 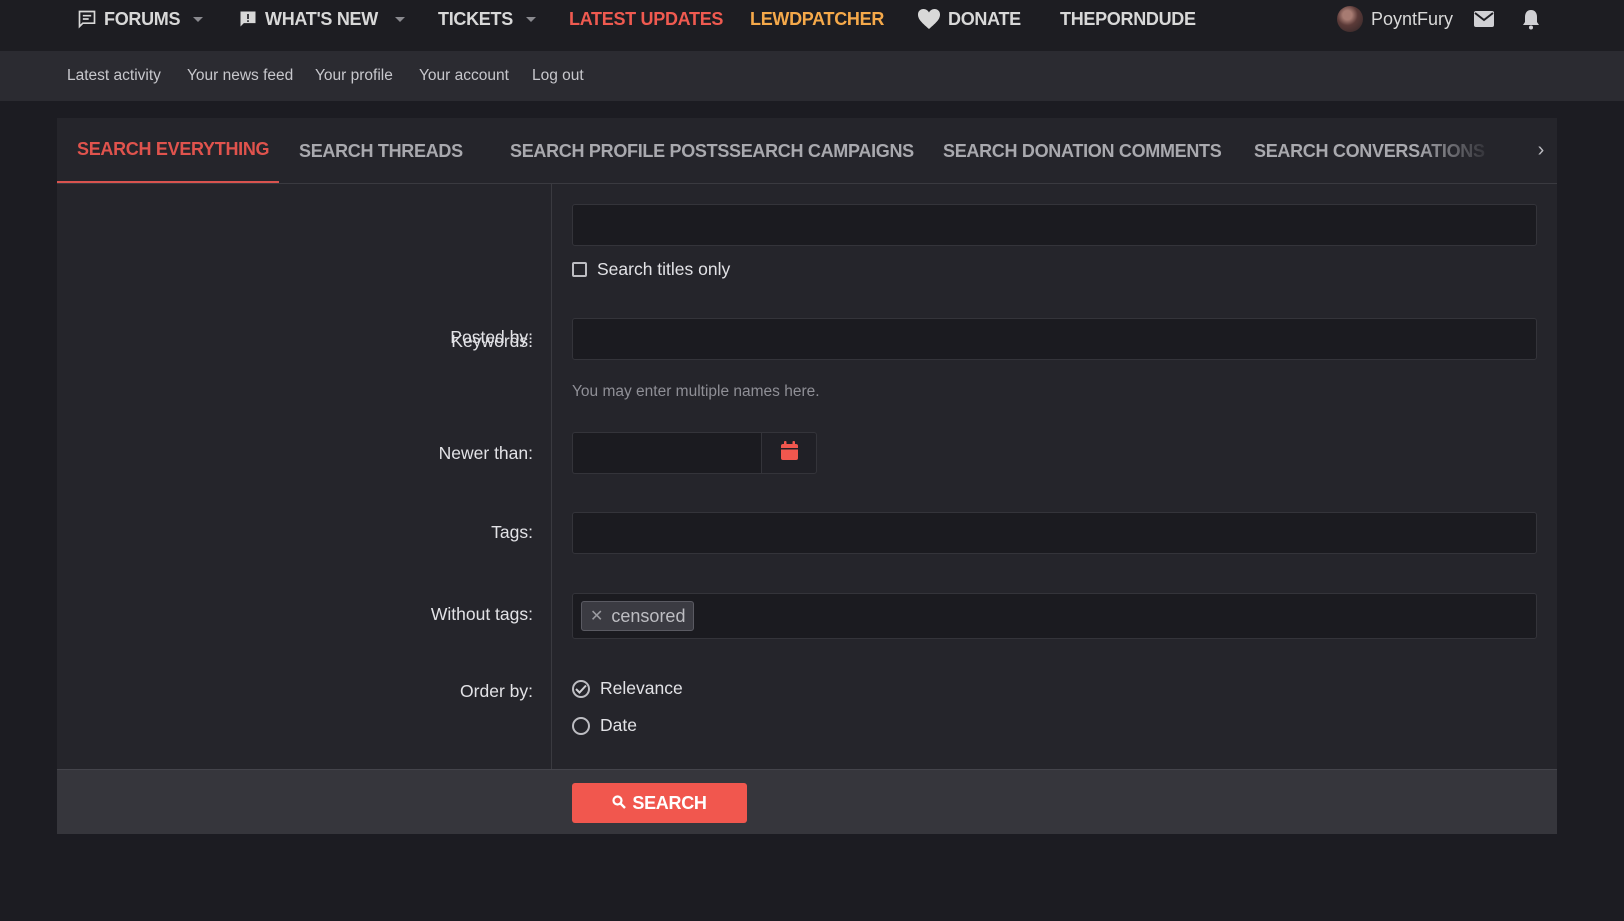 I want to click on tags-input, so click(x=1054, y=533).